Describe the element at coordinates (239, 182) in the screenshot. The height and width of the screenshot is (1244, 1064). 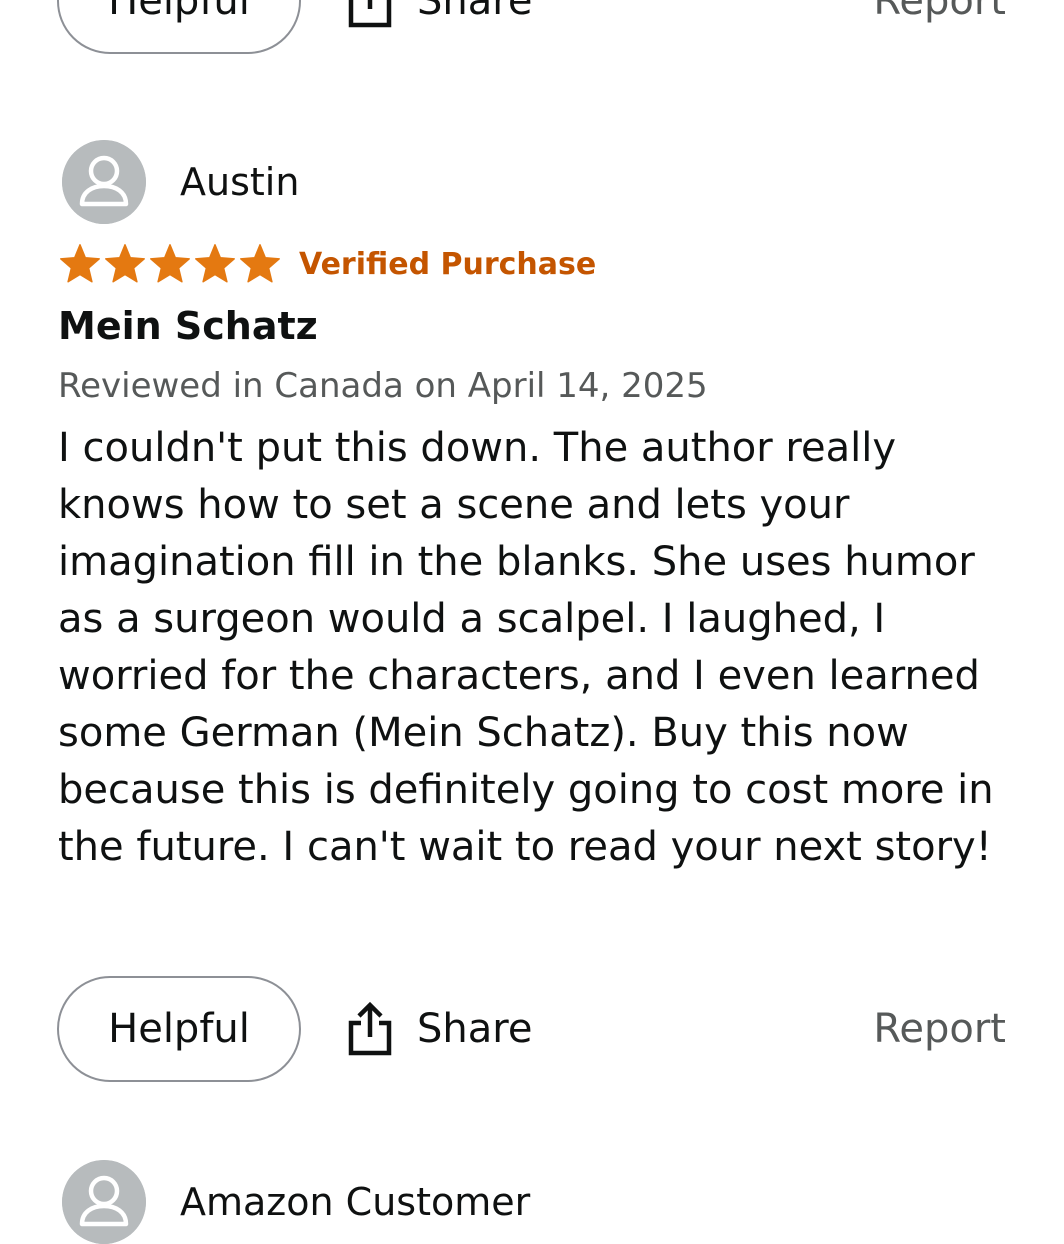
I see `reviewer-name: Austin` at that location.